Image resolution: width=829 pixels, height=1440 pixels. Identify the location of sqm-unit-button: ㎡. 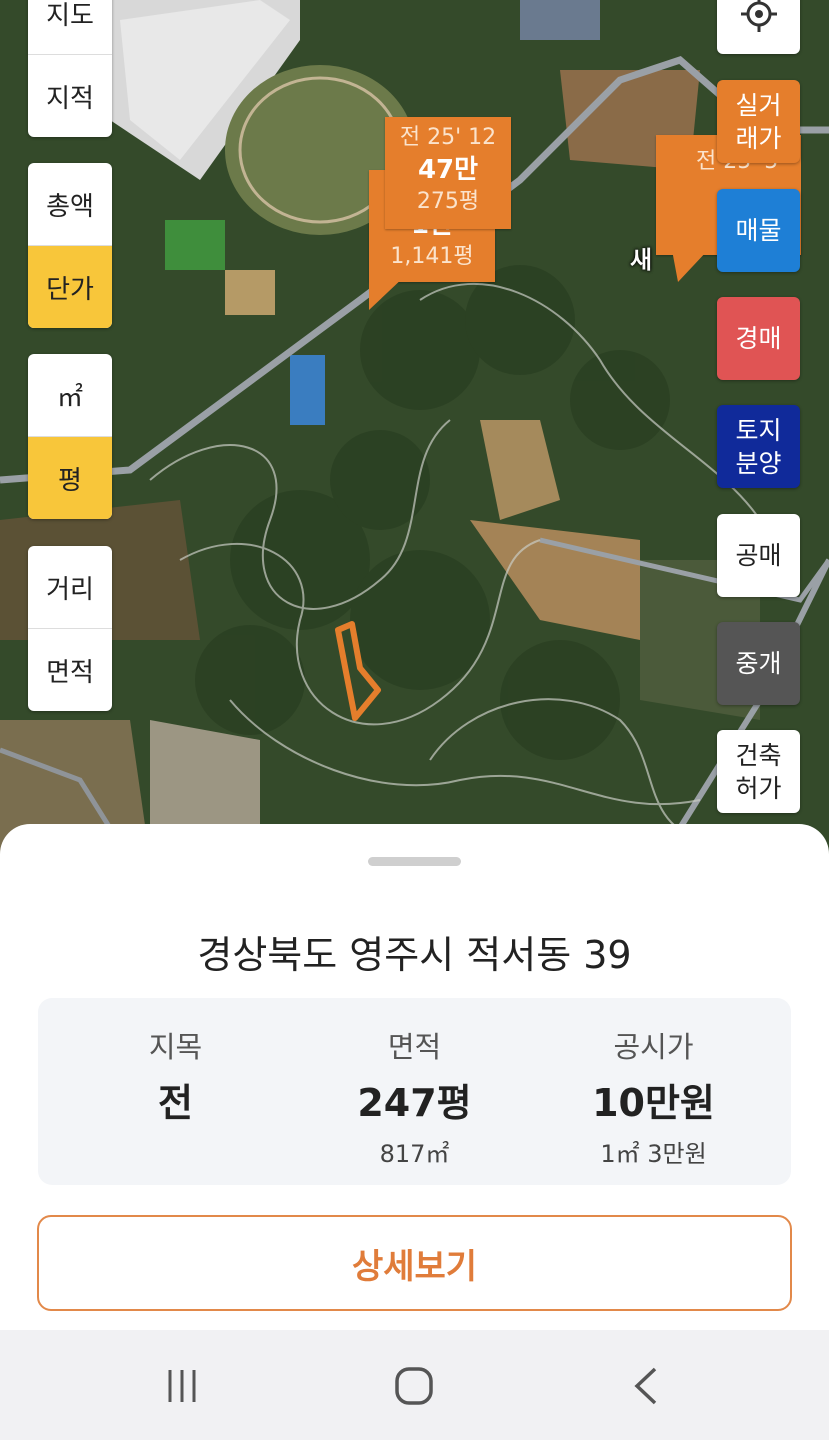
(70, 395).